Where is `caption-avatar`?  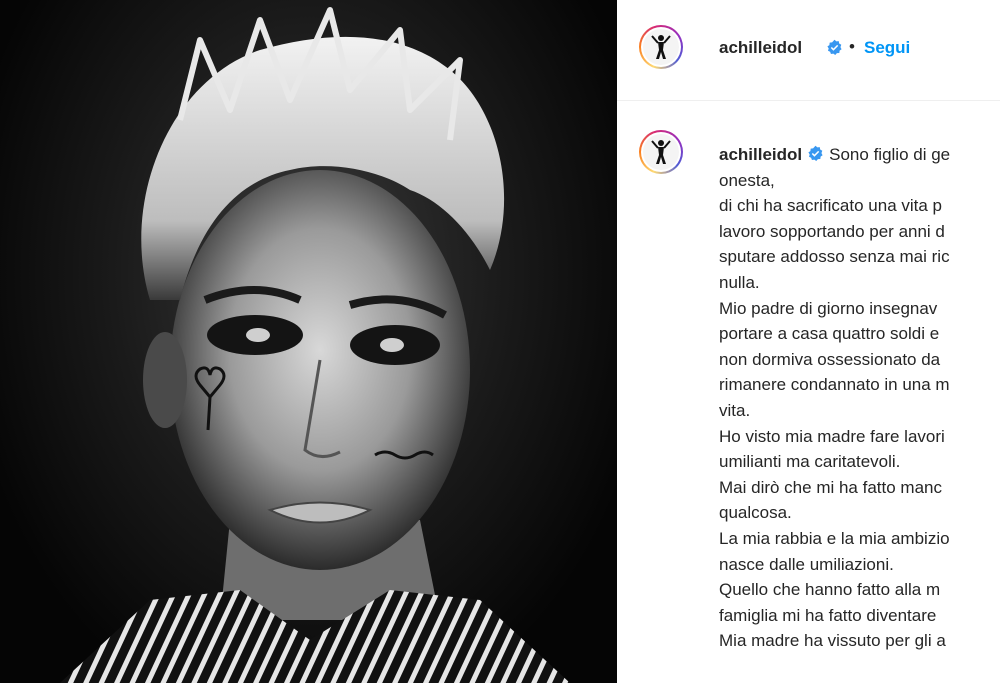 caption-avatar is located at coordinates (661, 152).